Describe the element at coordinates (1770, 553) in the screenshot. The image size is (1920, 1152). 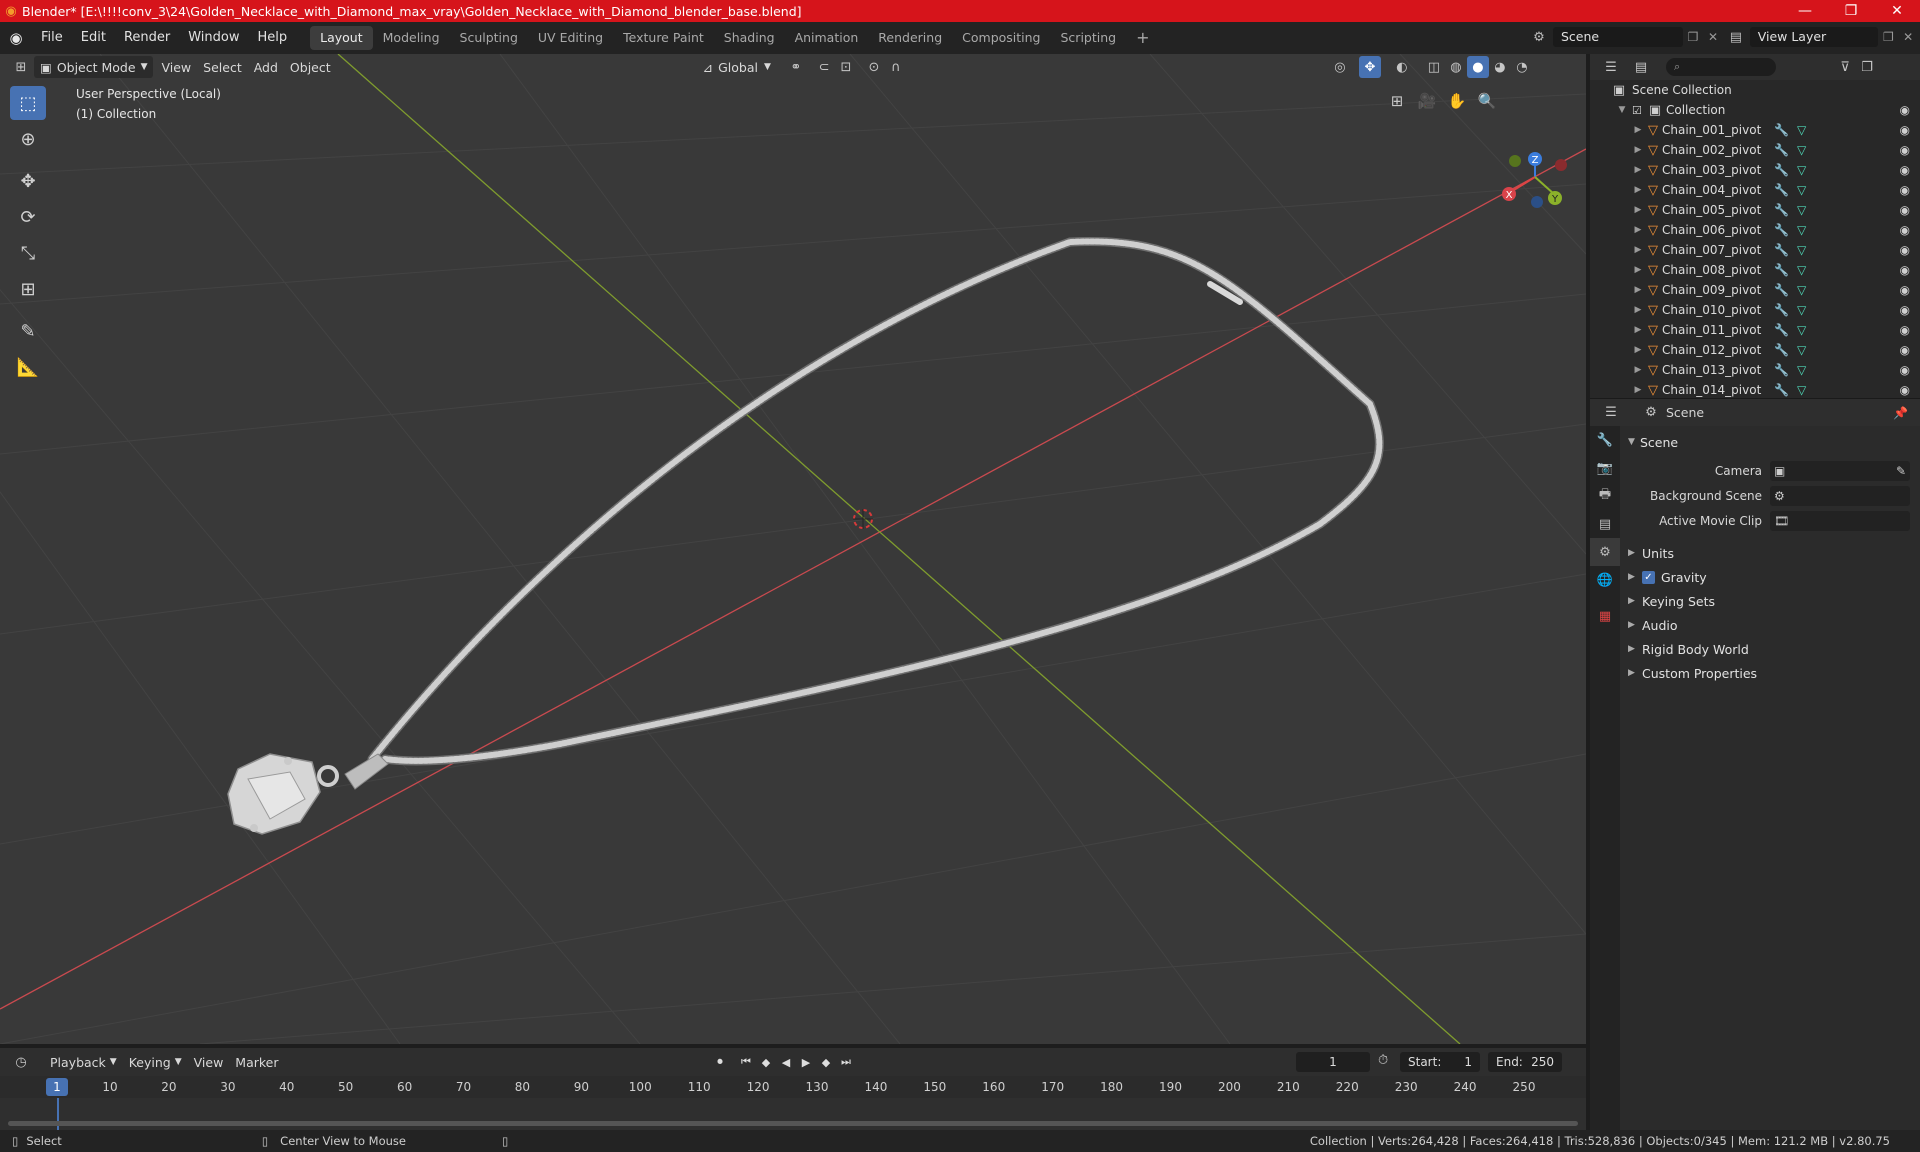
I see `units-panel-header: ▶ Units` at that location.